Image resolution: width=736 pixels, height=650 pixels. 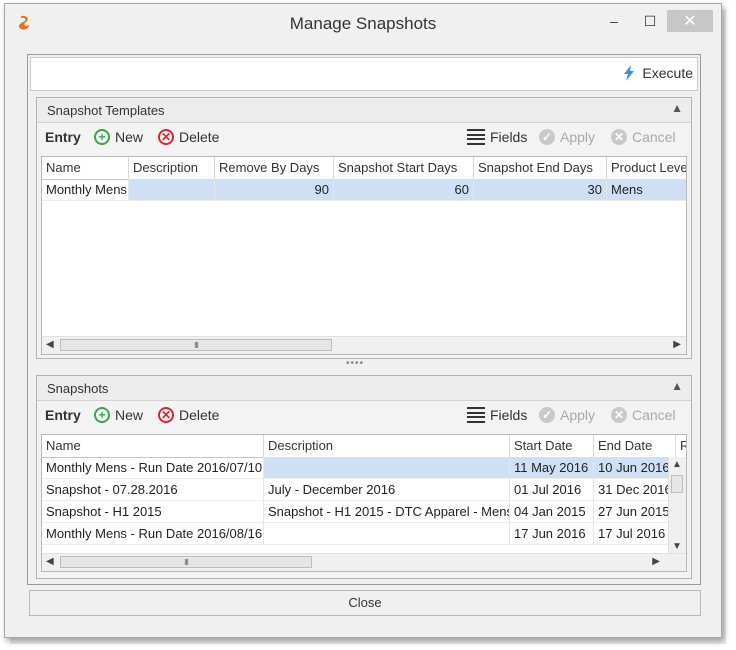 I want to click on cell-start-date: 01 Jul 2016, so click(x=552, y=490).